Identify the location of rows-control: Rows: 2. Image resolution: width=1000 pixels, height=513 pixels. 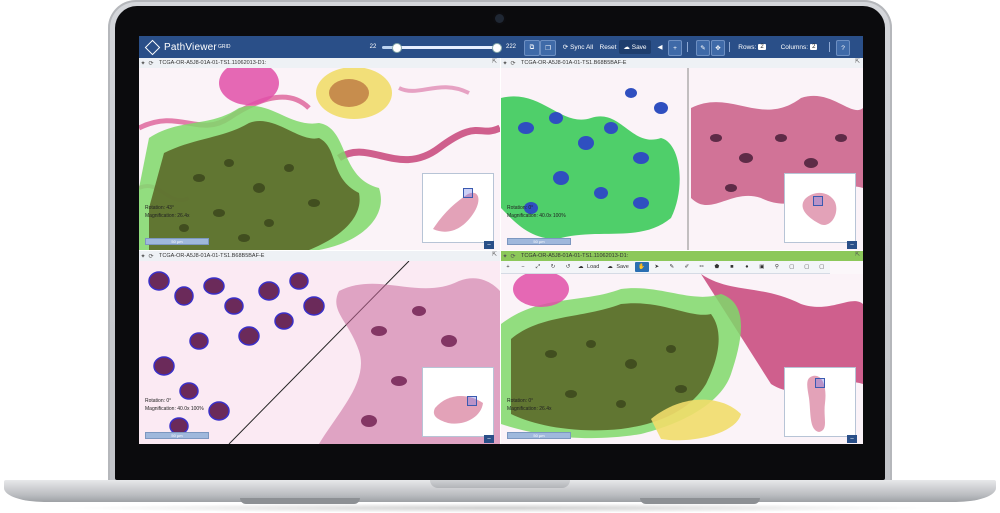
(752, 47).